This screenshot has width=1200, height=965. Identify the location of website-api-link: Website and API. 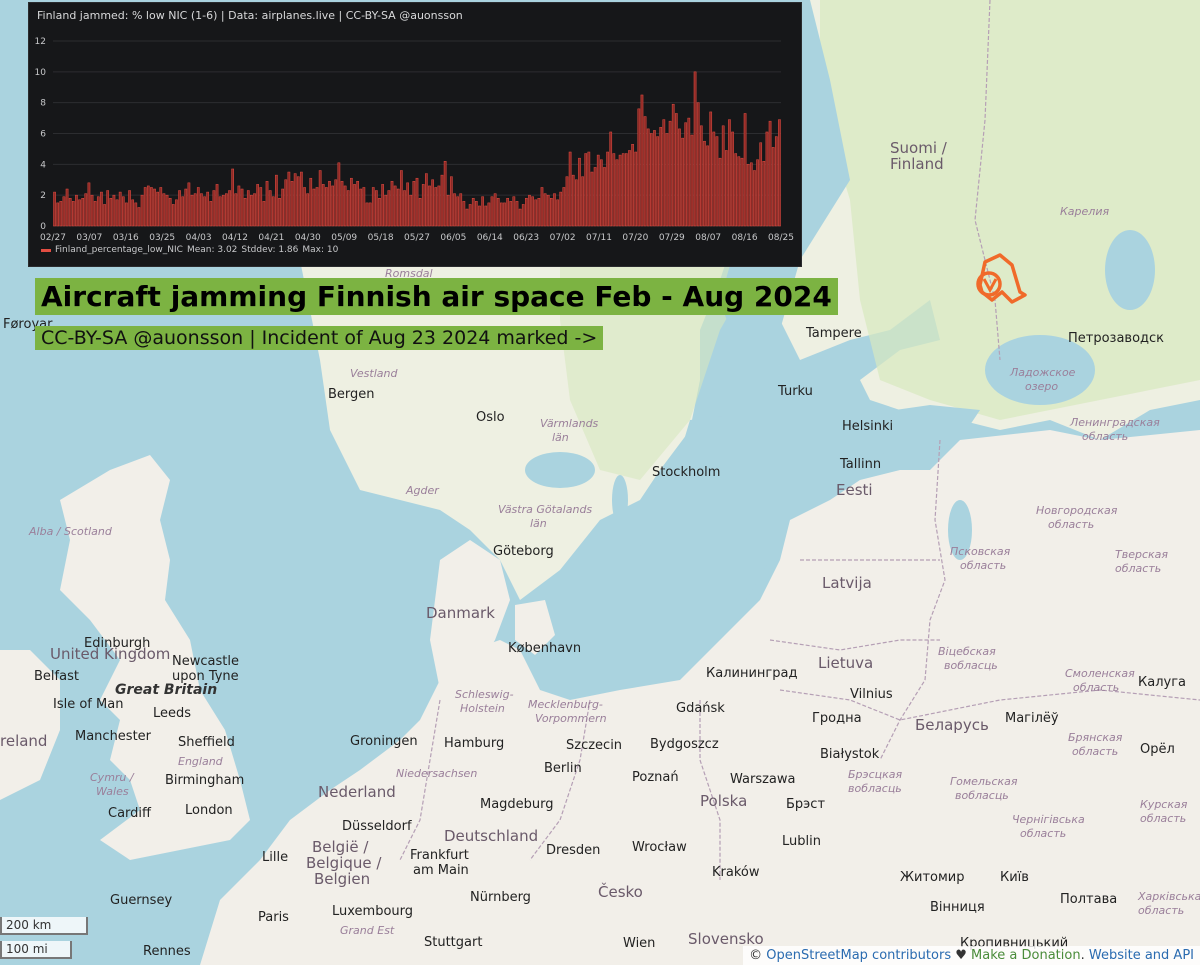
(1141, 955).